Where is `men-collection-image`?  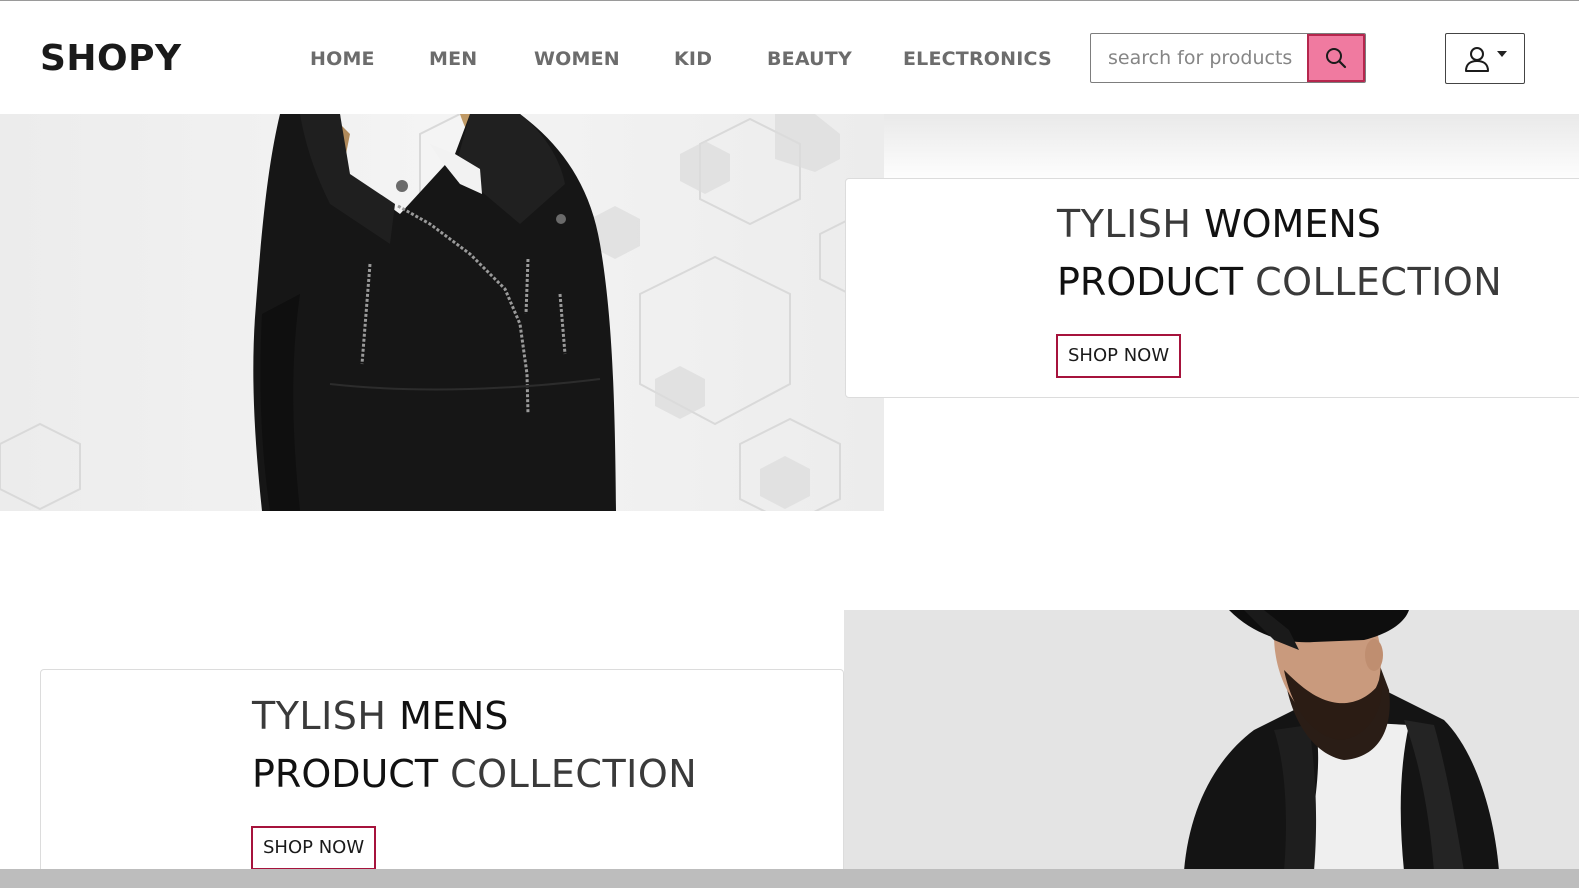
men-collection-image is located at coordinates (1211, 740).